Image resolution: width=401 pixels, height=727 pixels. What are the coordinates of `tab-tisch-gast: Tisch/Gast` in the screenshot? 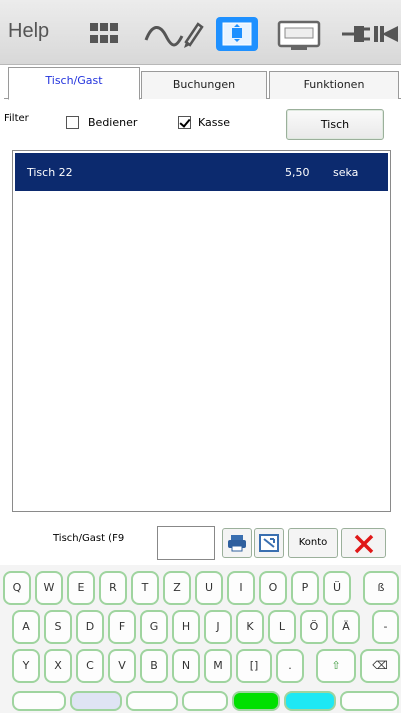 It's located at (74, 83).